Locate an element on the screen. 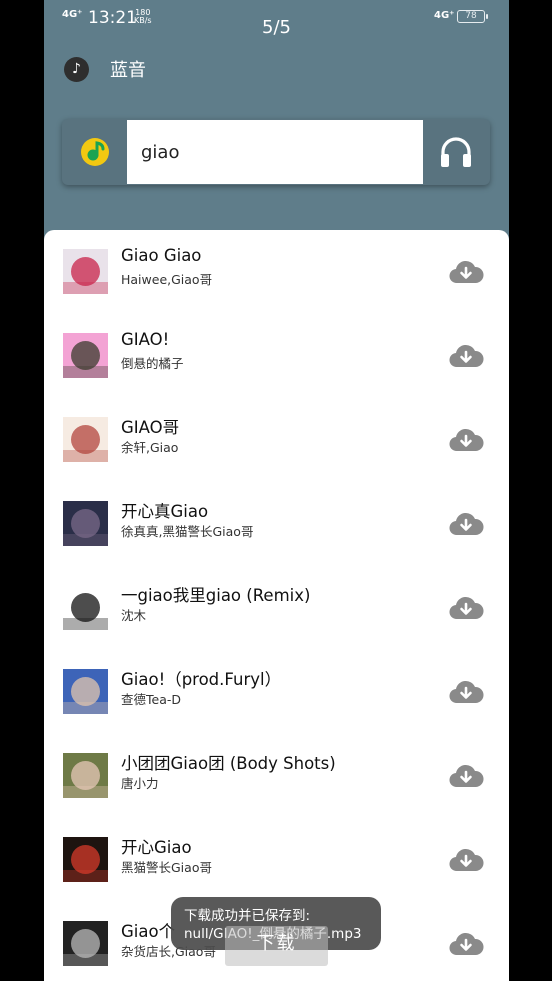  song-title: 一giao我里giao (Remix) is located at coordinates (216, 595).